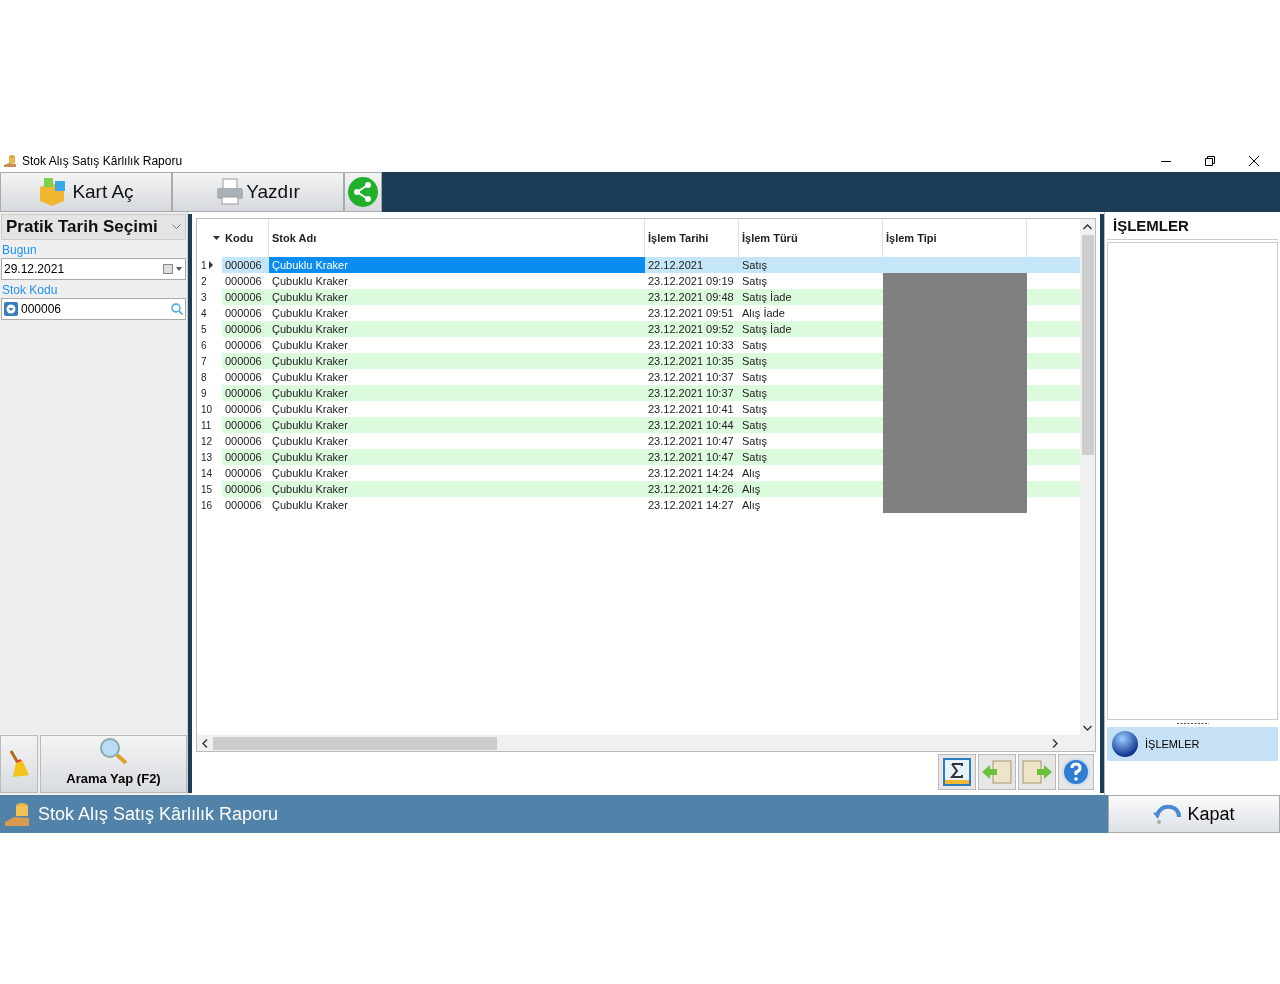 The width and height of the screenshot is (1280, 984). What do you see at coordinates (173, 269) in the screenshot?
I see `calendar-icon` at bounding box center [173, 269].